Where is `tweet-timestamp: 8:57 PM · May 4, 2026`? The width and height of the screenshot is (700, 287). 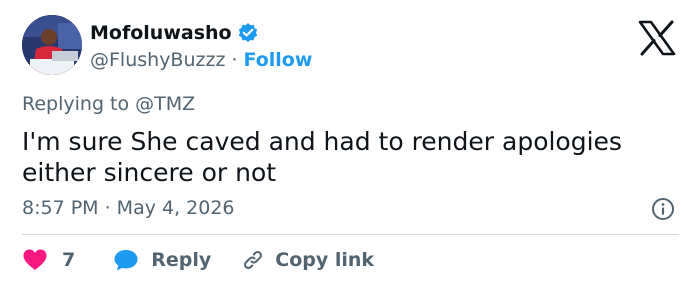
tweet-timestamp: 8:57 PM · May 4, 2026 is located at coordinates (128, 208).